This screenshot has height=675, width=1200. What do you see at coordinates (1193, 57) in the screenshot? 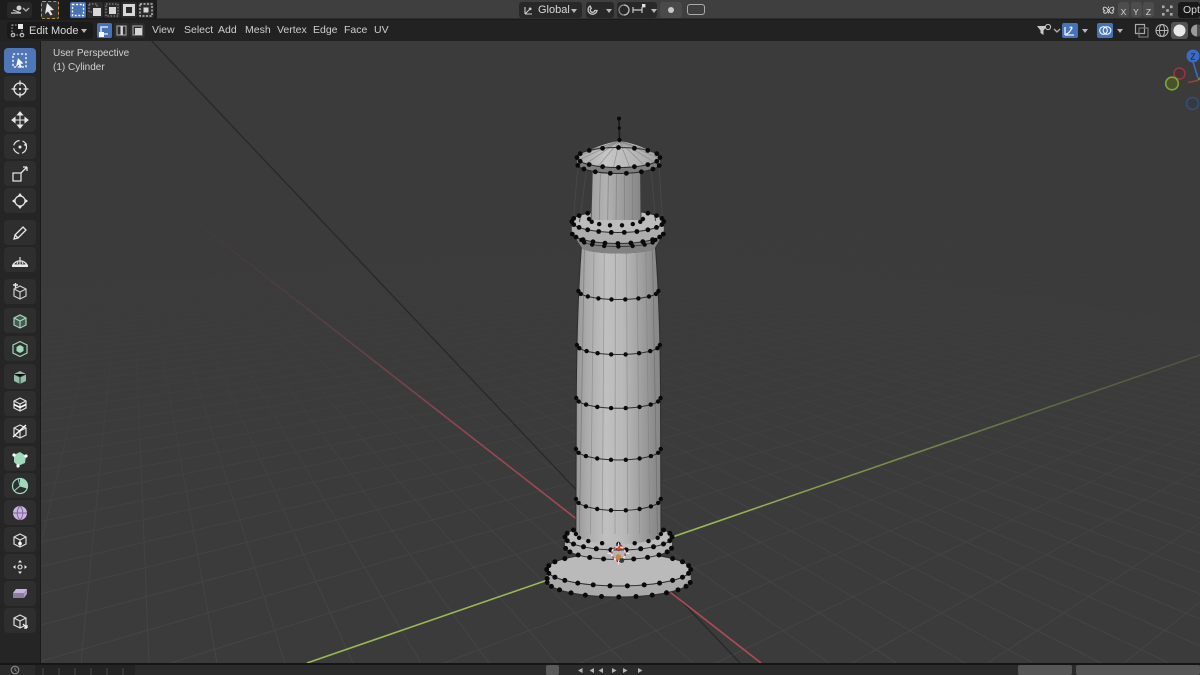
I see `svg-text: Z` at bounding box center [1193, 57].